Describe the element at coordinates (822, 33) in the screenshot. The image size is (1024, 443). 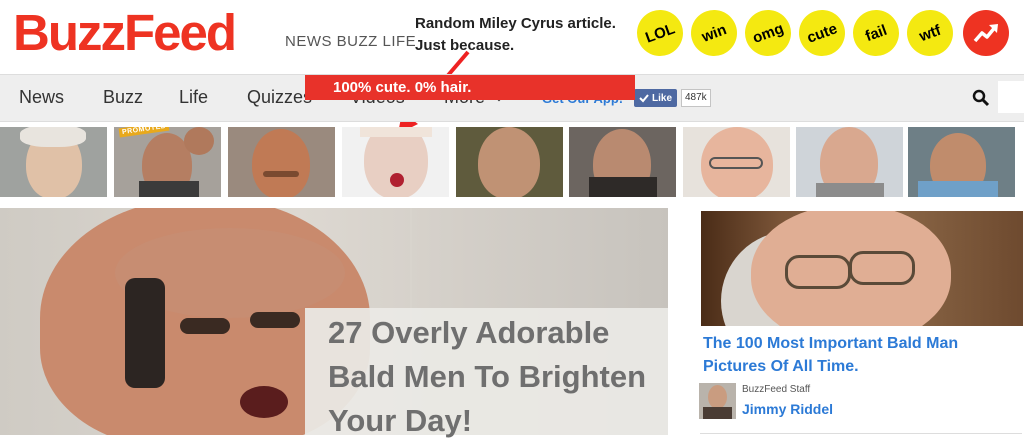
I see `badge-cute: cute` at that location.